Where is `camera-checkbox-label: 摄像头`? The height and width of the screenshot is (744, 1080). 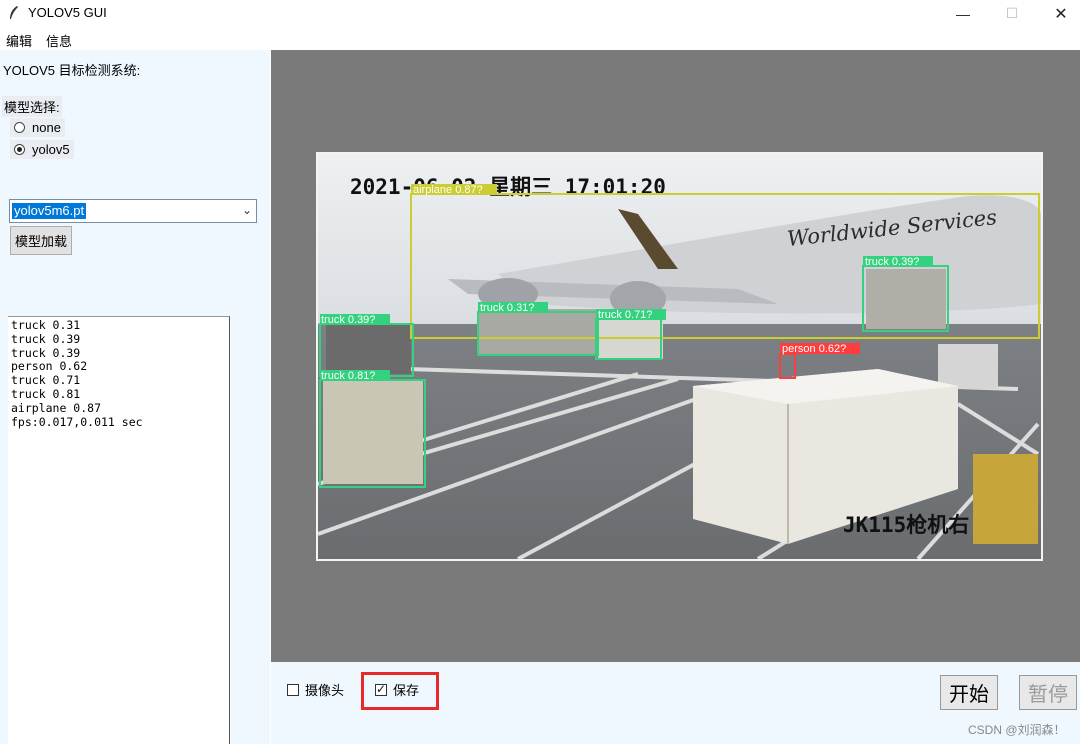 camera-checkbox-label: 摄像头 is located at coordinates (325, 690).